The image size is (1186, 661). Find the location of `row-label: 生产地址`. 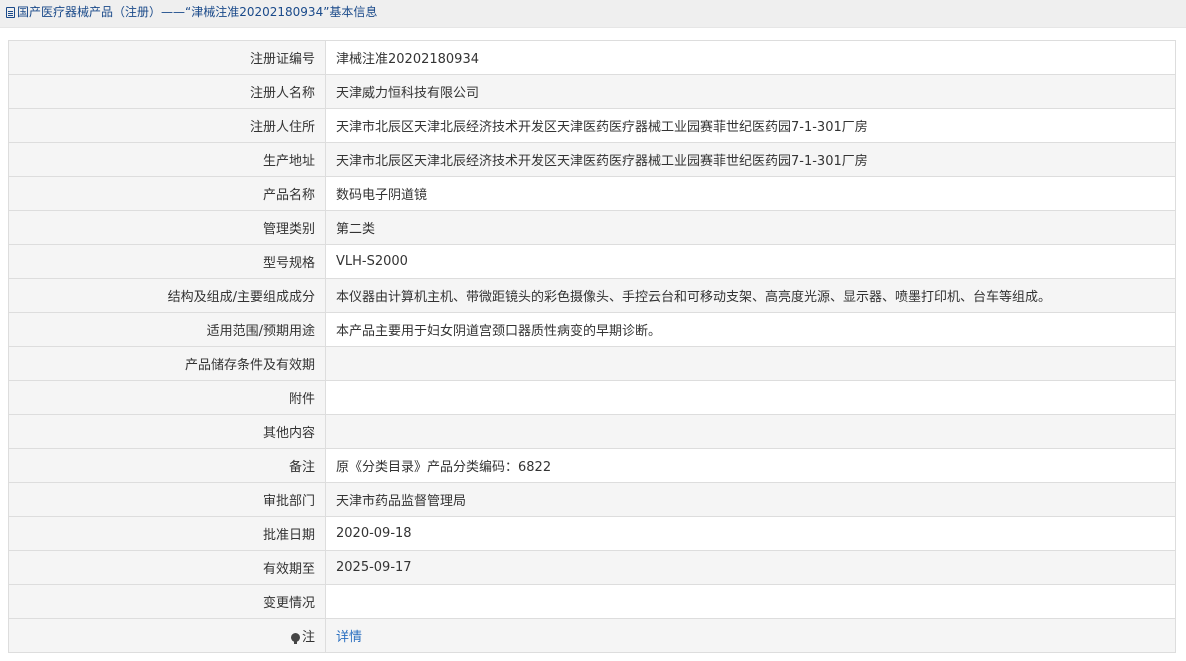

row-label: 生产地址 is located at coordinates (167, 159).